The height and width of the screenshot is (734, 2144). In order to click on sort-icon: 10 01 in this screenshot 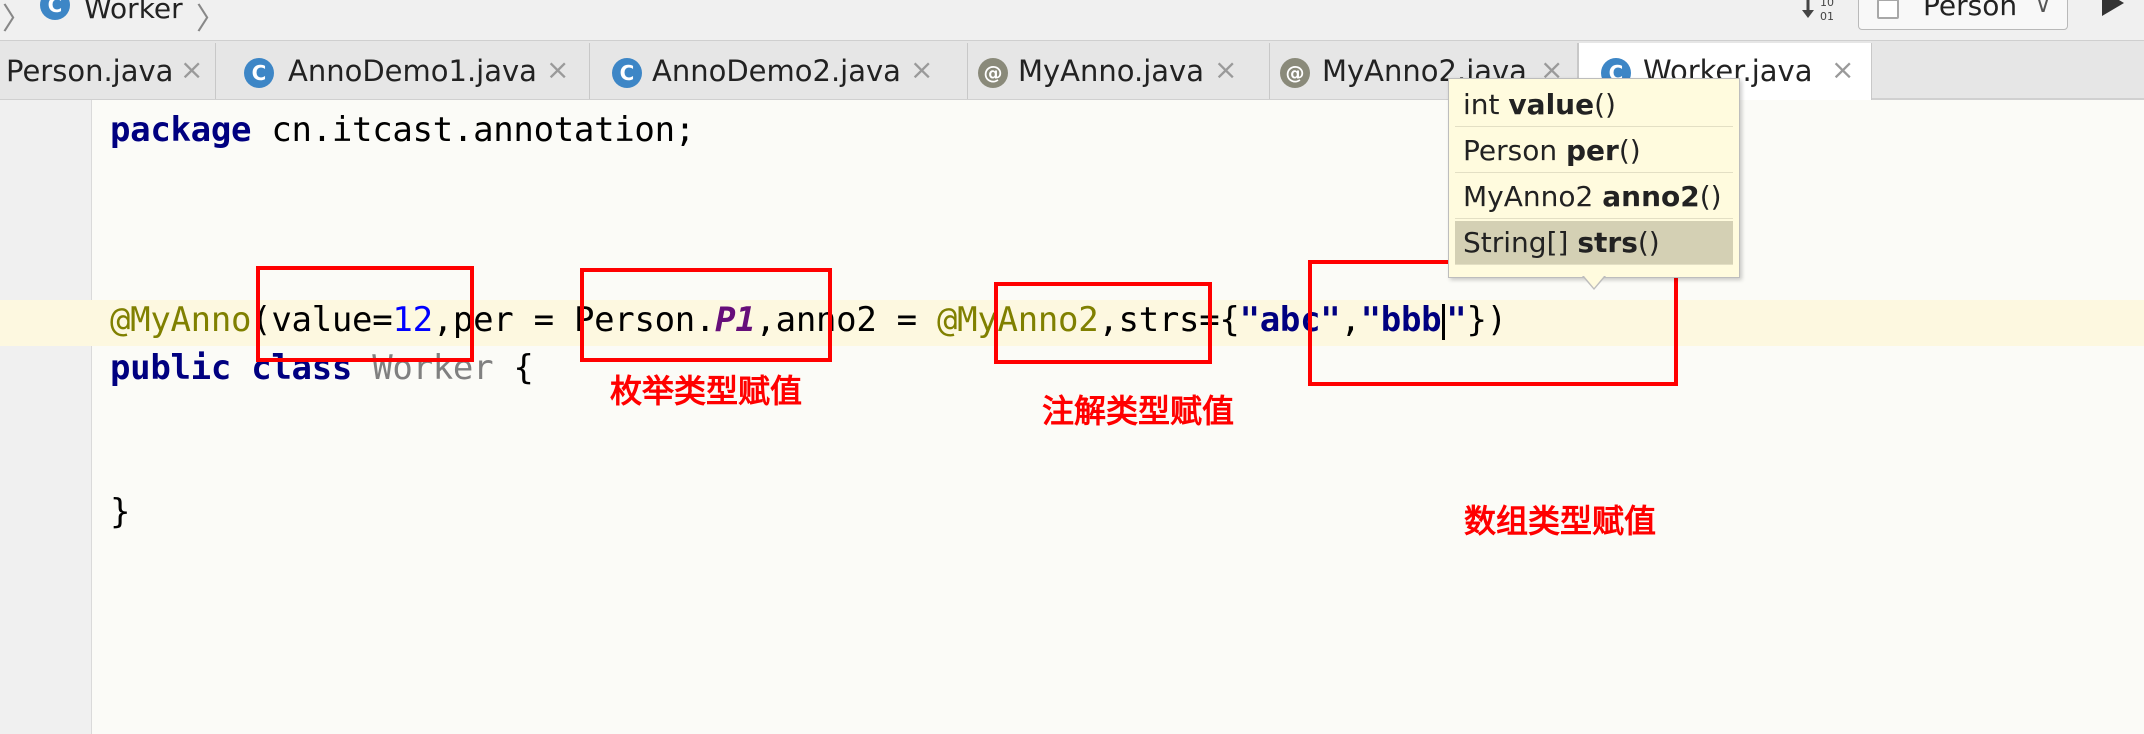, I will do `click(1820, 12)`.